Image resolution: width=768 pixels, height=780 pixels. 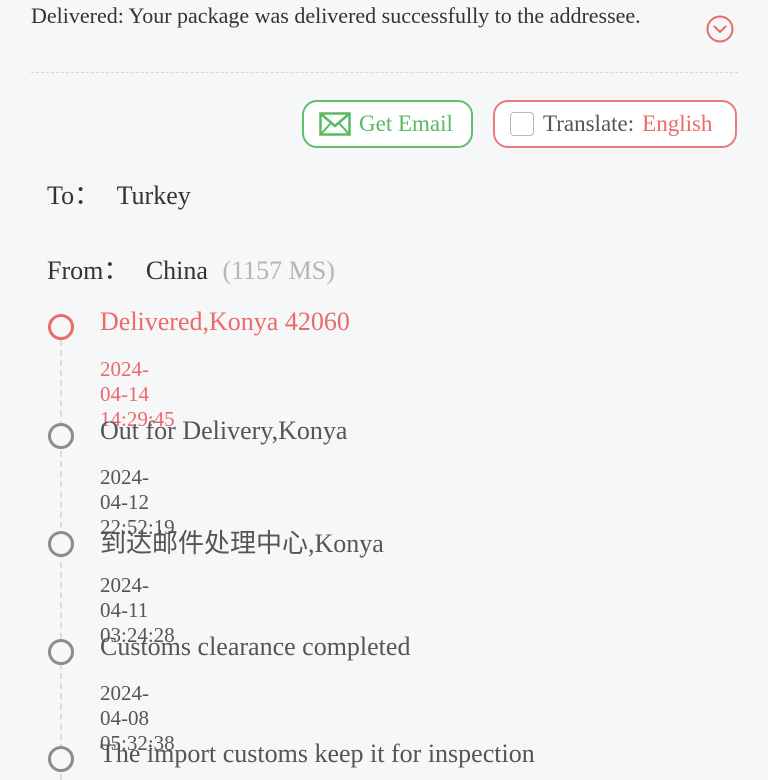 I want to click on to-label: To：, so click(x=74, y=195).